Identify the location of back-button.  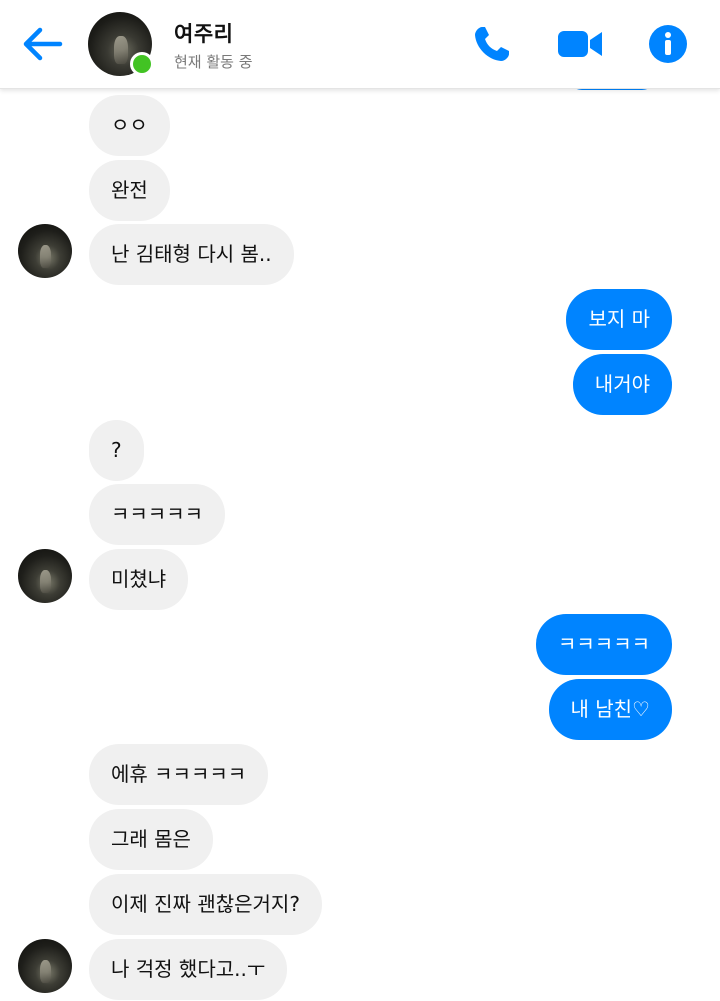
(42, 44).